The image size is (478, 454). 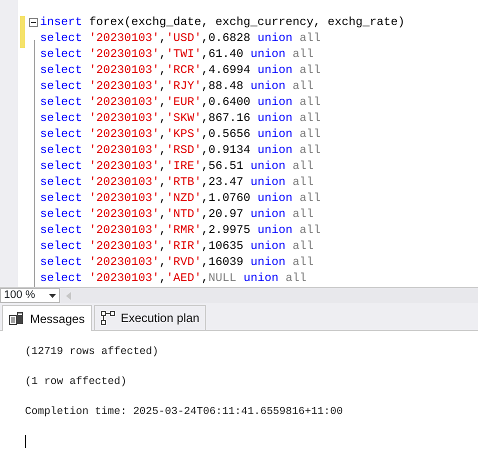 I want to click on flowchart-icon, so click(x=107, y=318).